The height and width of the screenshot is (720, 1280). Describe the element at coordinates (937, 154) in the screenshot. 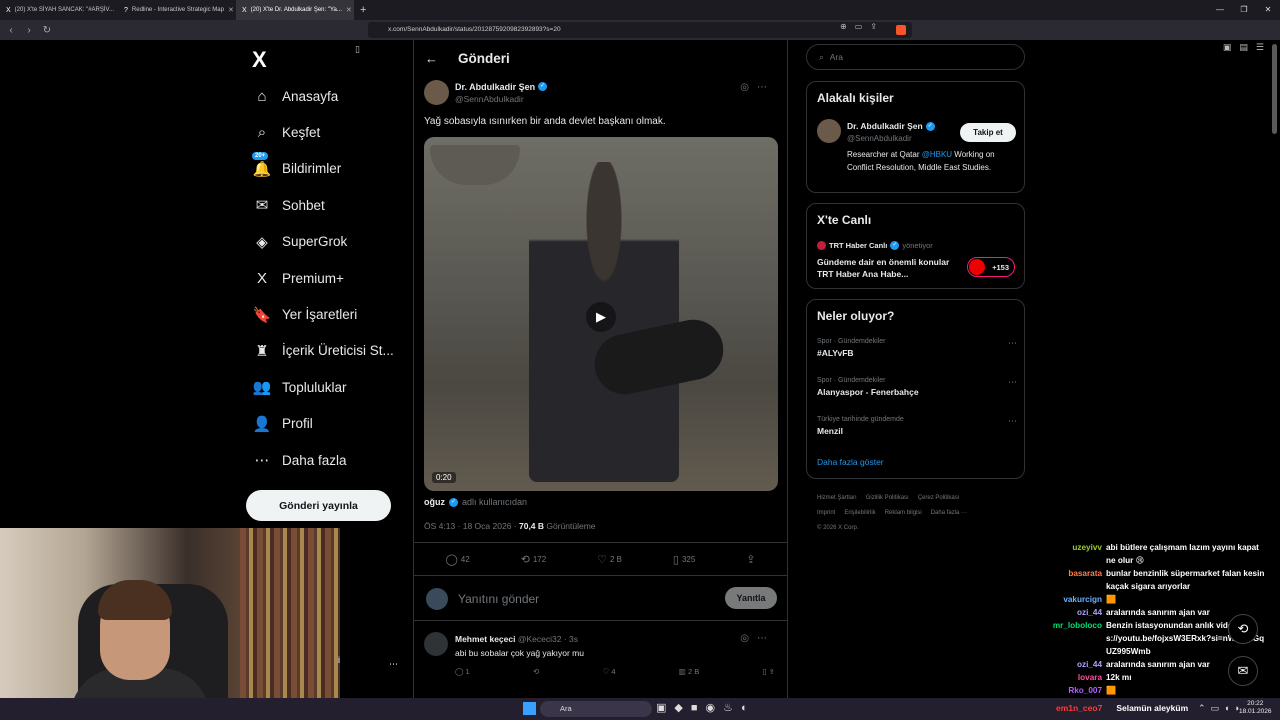

I see `bio-link: @HBKU` at that location.